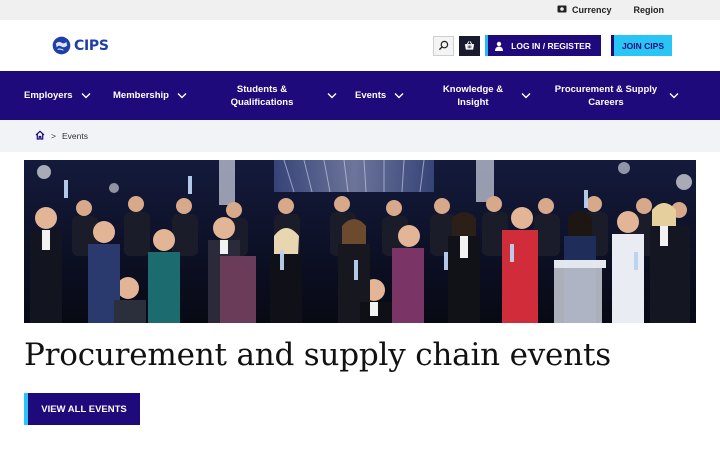 The image size is (720, 450). What do you see at coordinates (360, 136) in the screenshot?
I see `breadcrumb: > Events` at bounding box center [360, 136].